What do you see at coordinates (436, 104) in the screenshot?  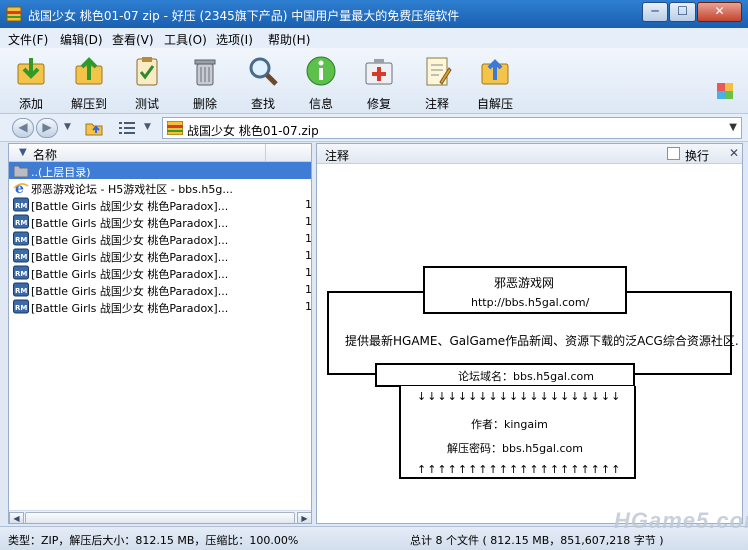 I see `comment-label: 注释` at bounding box center [436, 104].